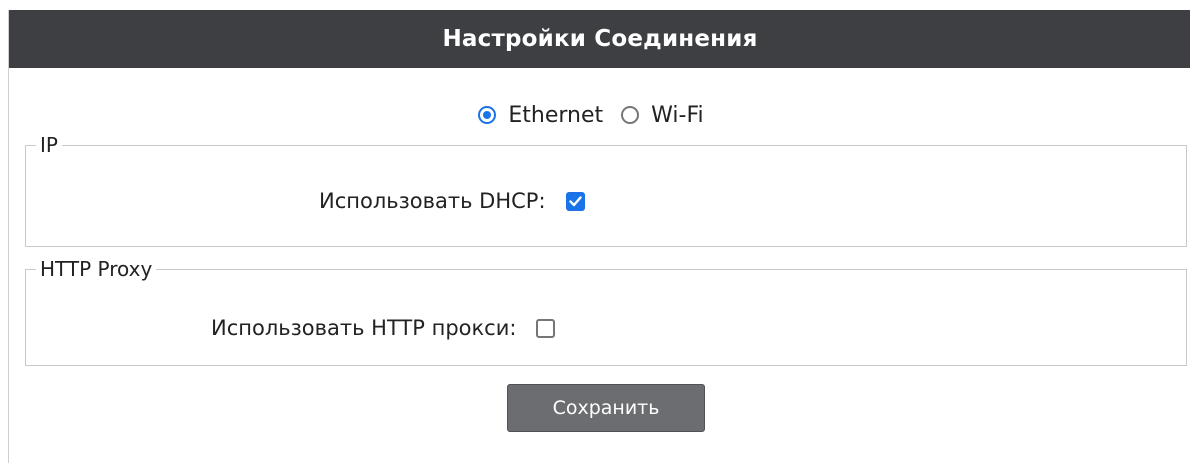  Describe the element at coordinates (364, 328) in the screenshot. I see `http-proxy-label: Использовать HTTP прокси:` at that location.